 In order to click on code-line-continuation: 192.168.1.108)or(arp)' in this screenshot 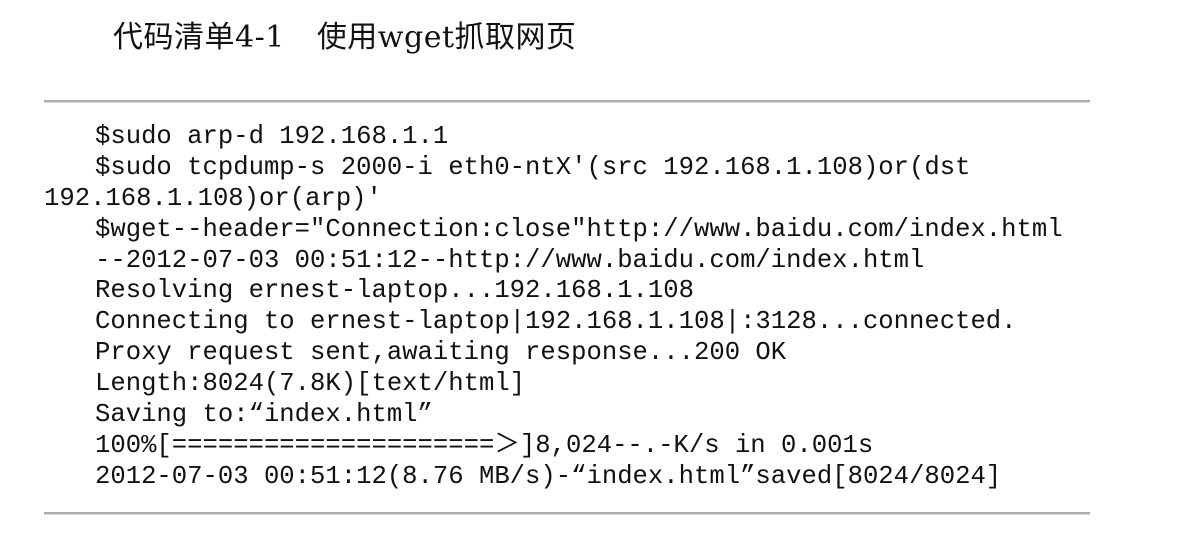, I will do `click(213, 198)`.